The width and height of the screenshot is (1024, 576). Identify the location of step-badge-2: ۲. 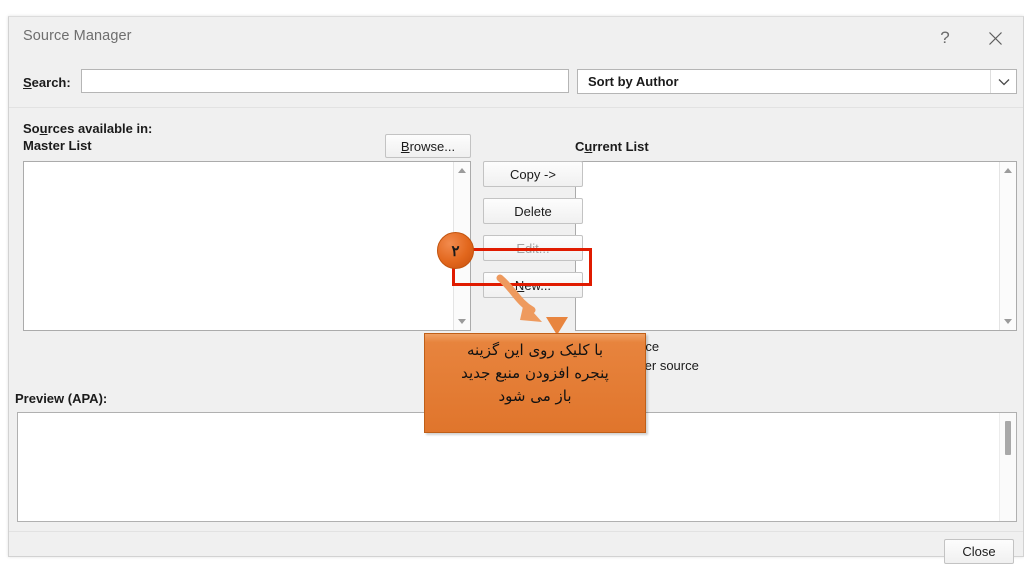
(455, 250).